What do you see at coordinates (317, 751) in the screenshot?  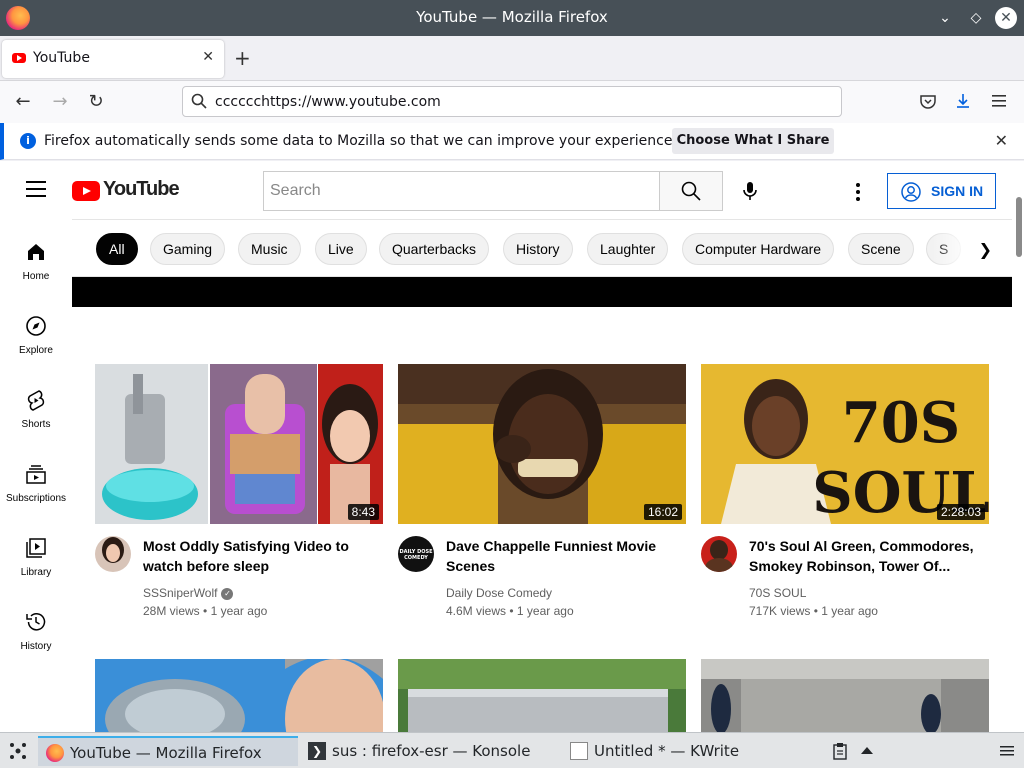 I see `terminal-icon: ❯` at bounding box center [317, 751].